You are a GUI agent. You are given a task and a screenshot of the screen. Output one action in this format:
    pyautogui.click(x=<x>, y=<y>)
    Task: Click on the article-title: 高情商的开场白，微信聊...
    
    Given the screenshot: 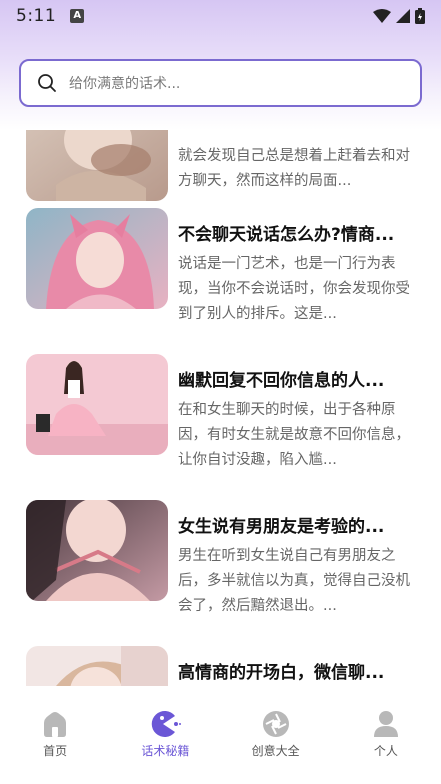 What is the action you would take?
    pyautogui.click(x=281, y=673)
    